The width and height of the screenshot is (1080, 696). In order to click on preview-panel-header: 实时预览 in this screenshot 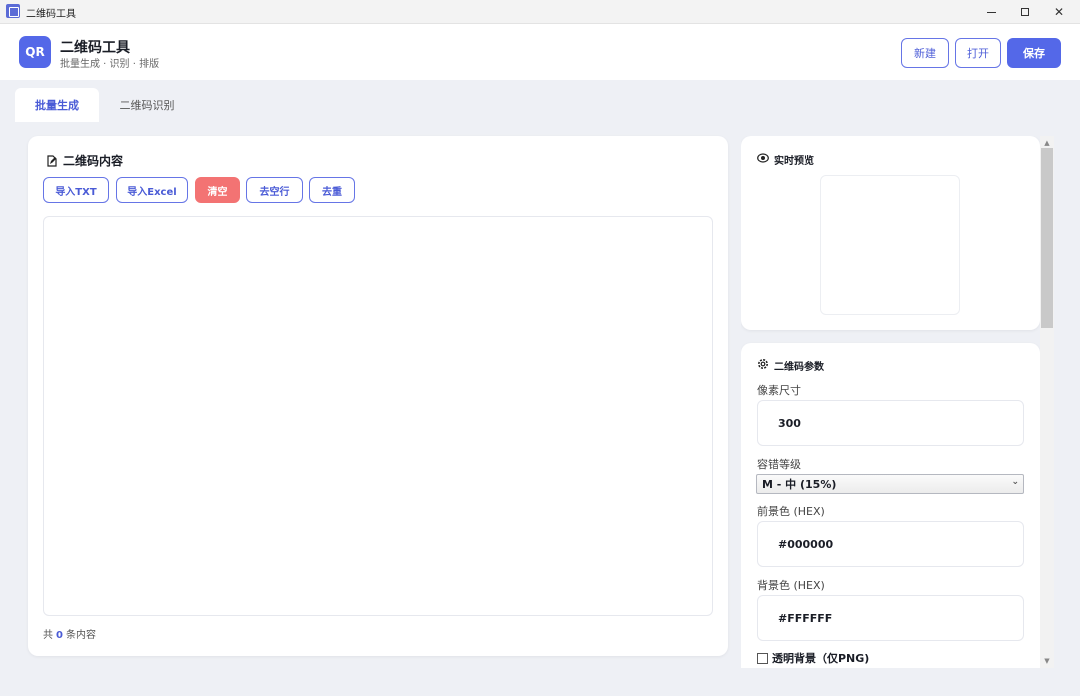, I will do `click(785, 159)`.